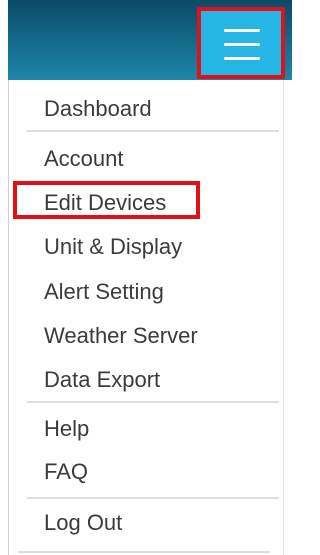 The width and height of the screenshot is (320, 555). Describe the element at coordinates (83, 523) in the screenshot. I see `menu-item-log-out: Log Out` at that location.